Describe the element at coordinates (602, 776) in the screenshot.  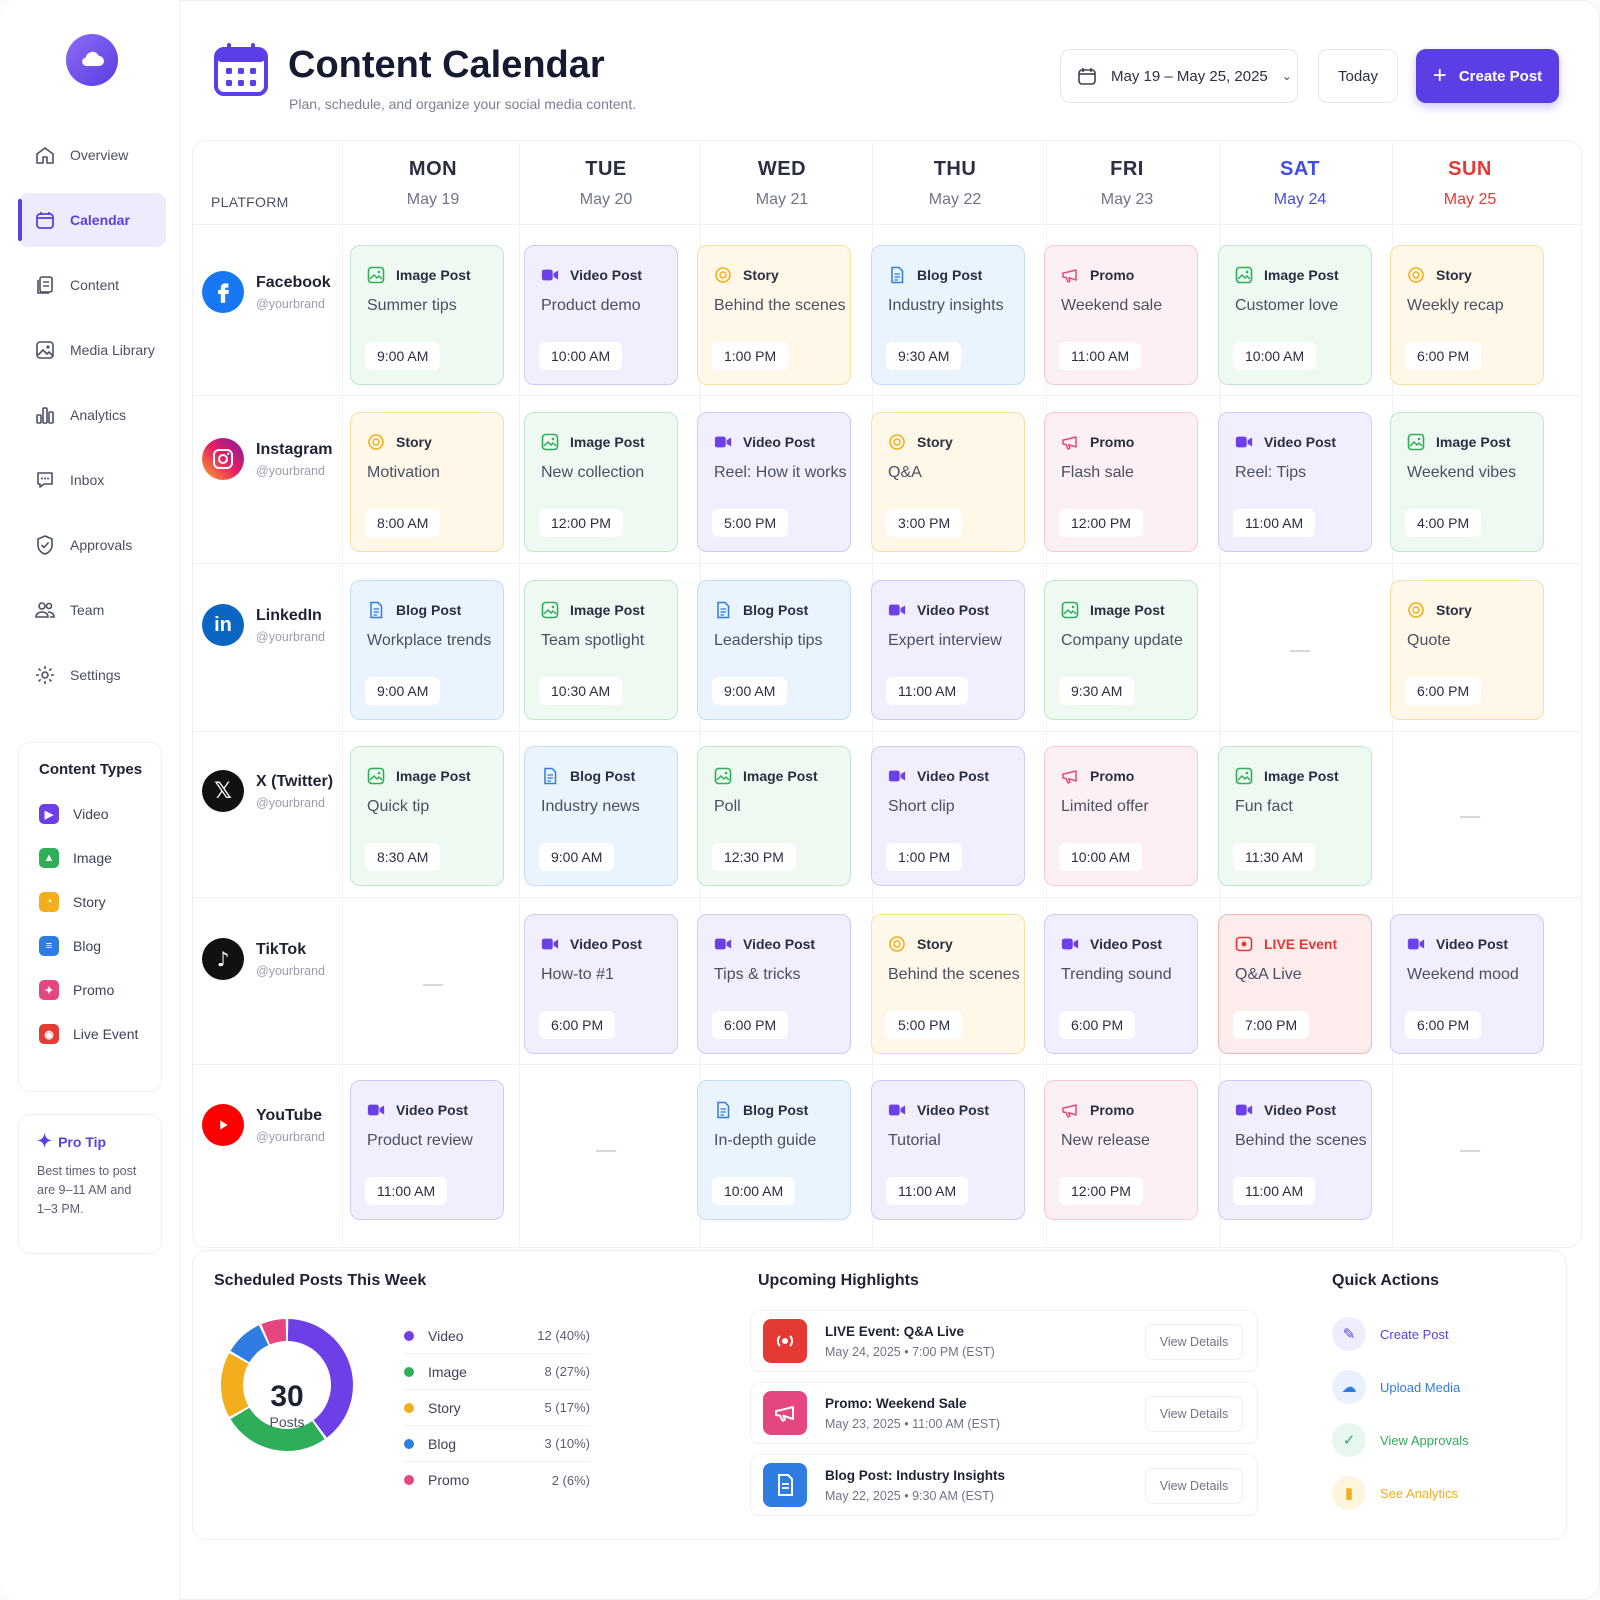
I see `post-type: Blog Post` at that location.